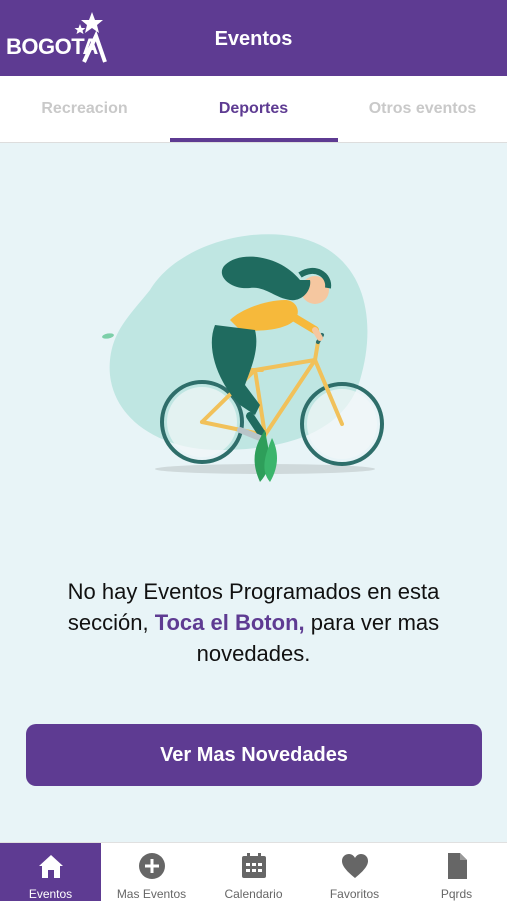  What do you see at coordinates (152, 866) in the screenshot?
I see `plus-circle-icon` at bounding box center [152, 866].